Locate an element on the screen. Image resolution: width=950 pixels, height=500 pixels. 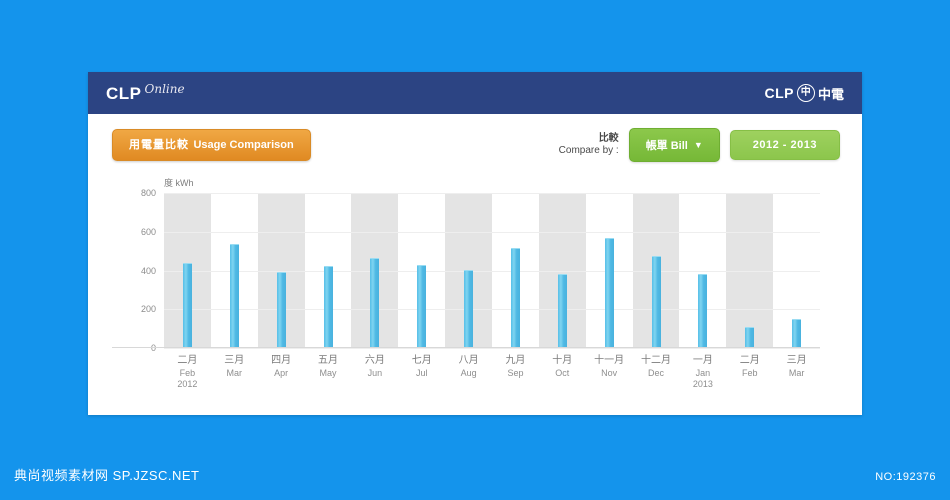
x-axis-tick-label: 九月 Sep is located at coordinates (515, 372).